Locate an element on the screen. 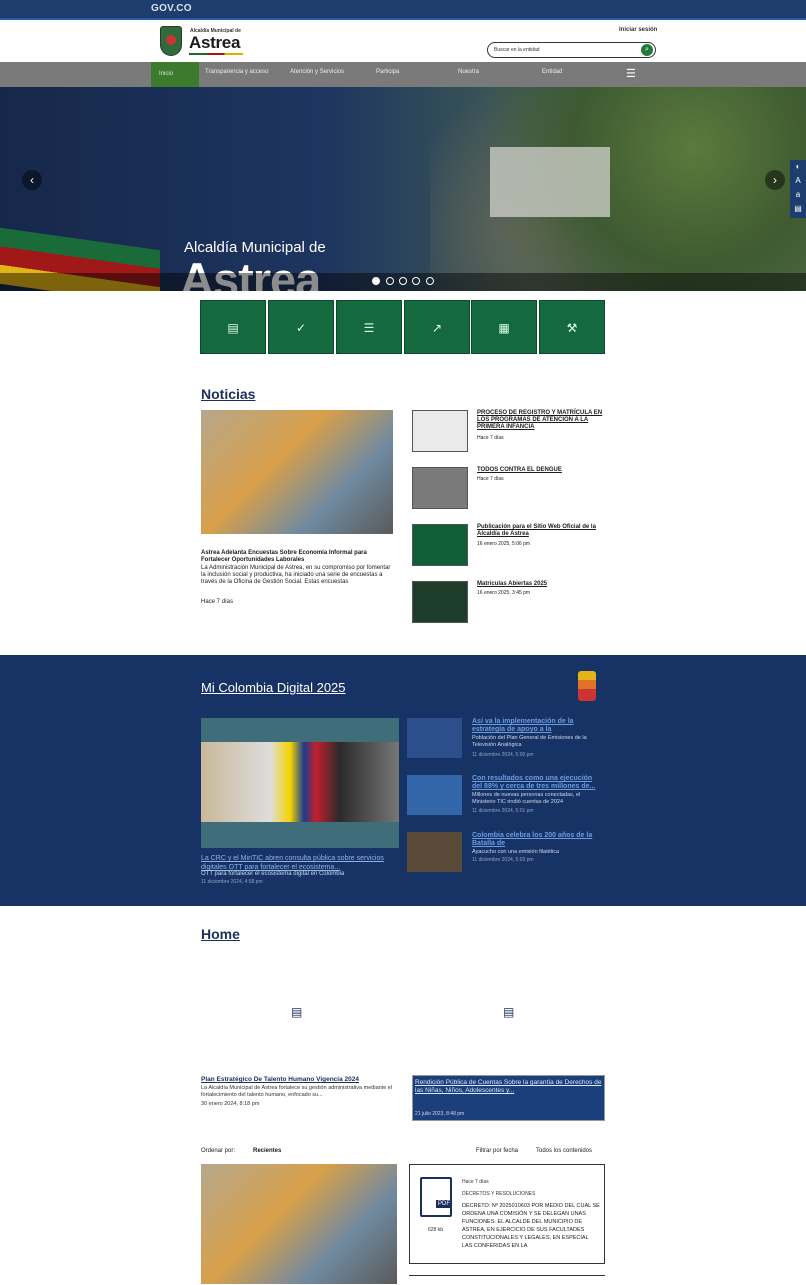 This screenshot has width=806, height=1285. hero-background is located at coordinates (618, 189).